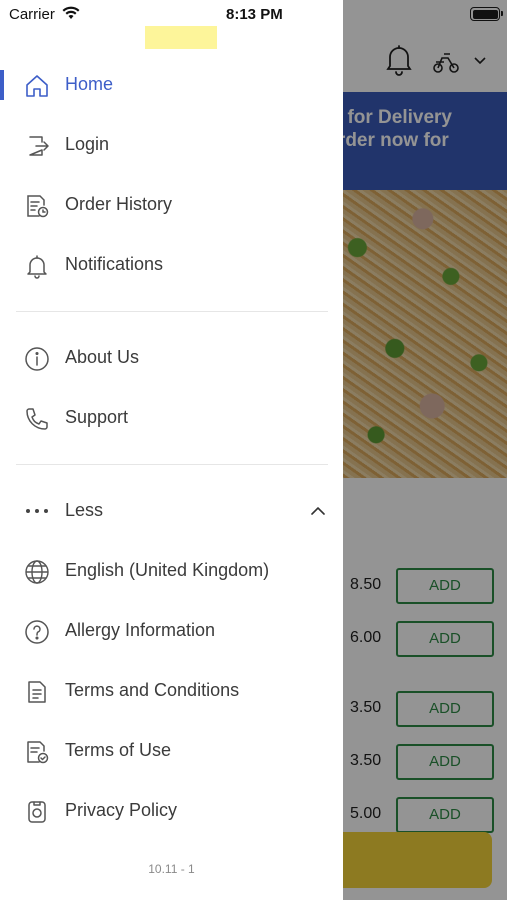  I want to click on clock: 8:13 PM, so click(254, 14).